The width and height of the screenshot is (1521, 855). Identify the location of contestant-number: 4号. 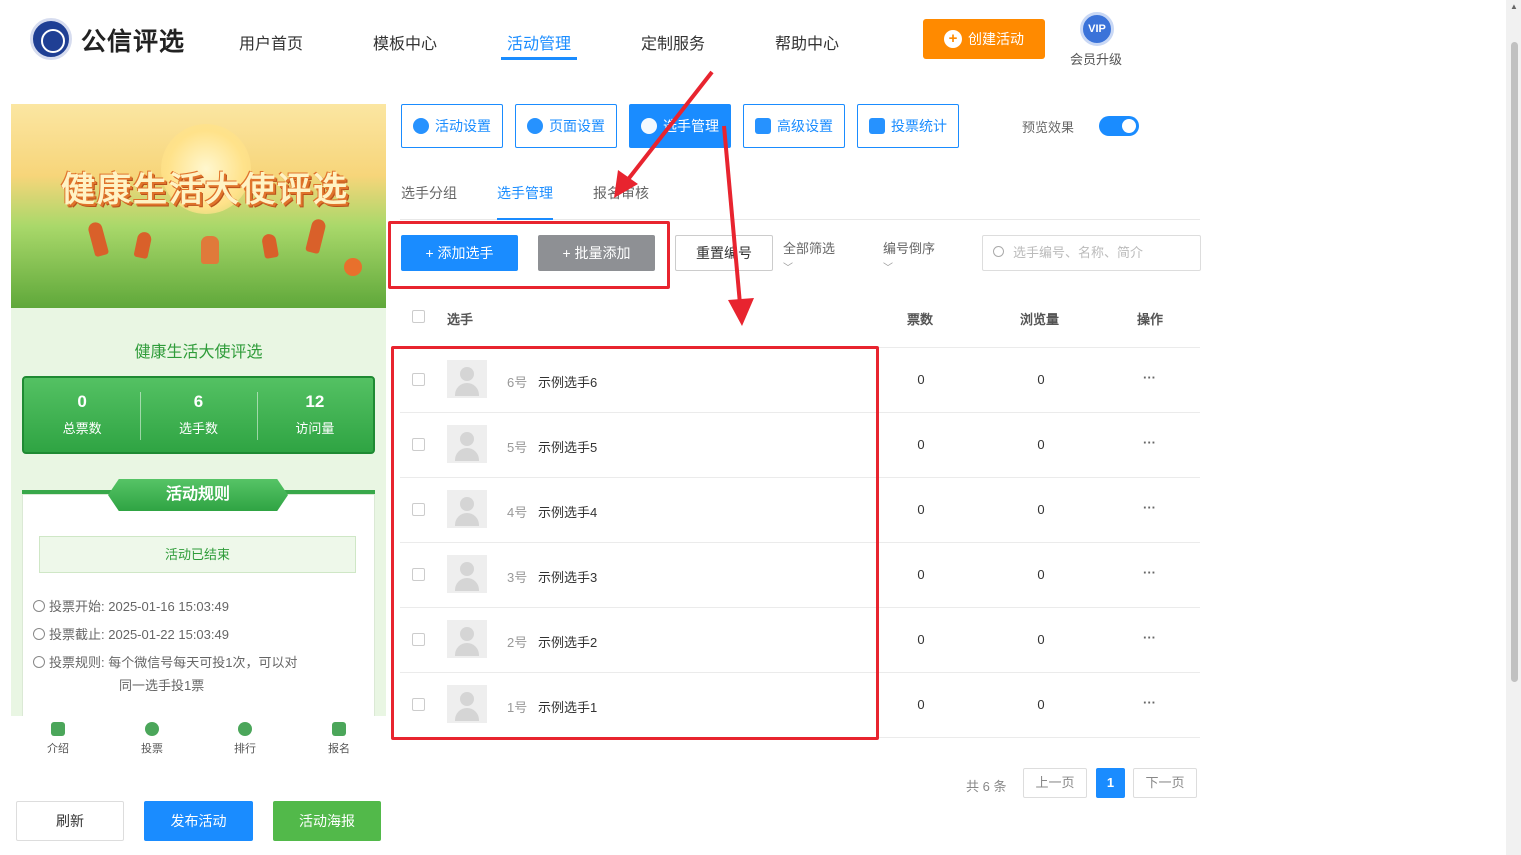
(517, 512).